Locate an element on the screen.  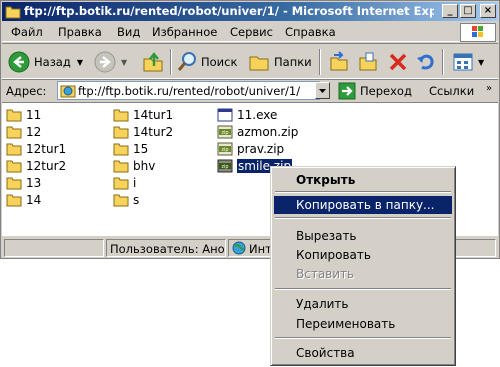
folder-item: s is located at coordinates (126, 200).